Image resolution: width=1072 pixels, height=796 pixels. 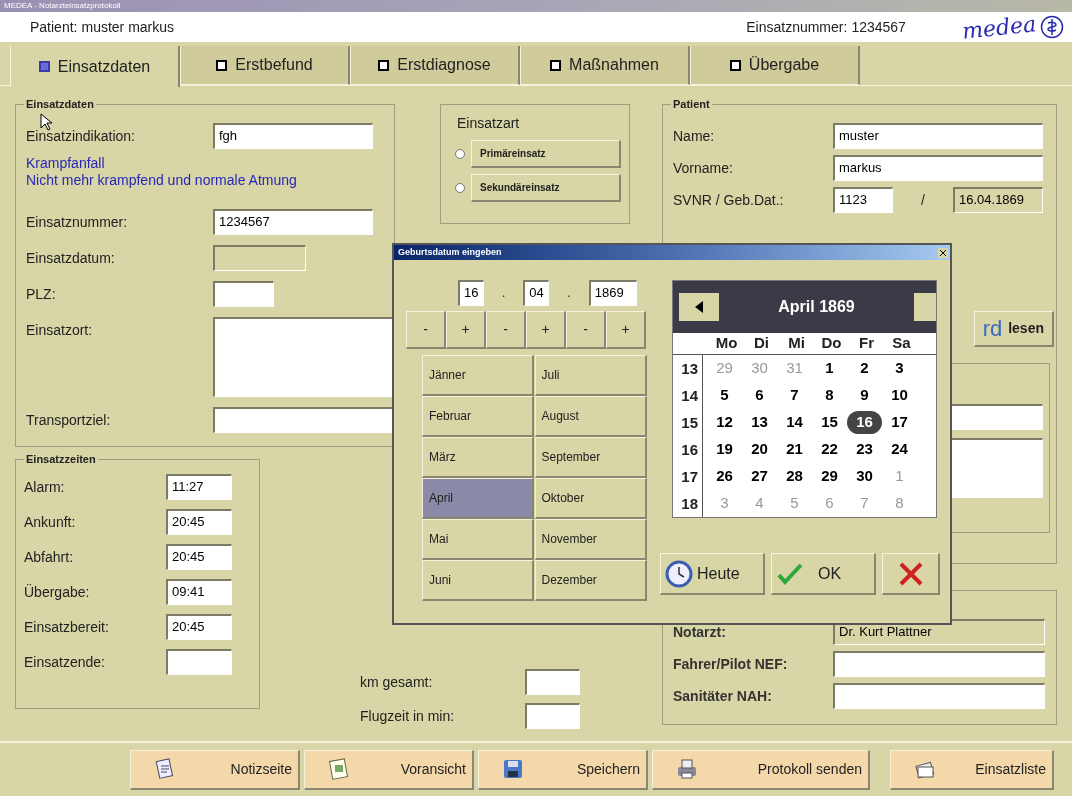 I want to click on input-field: 16.04.1869, so click(x=998, y=200).